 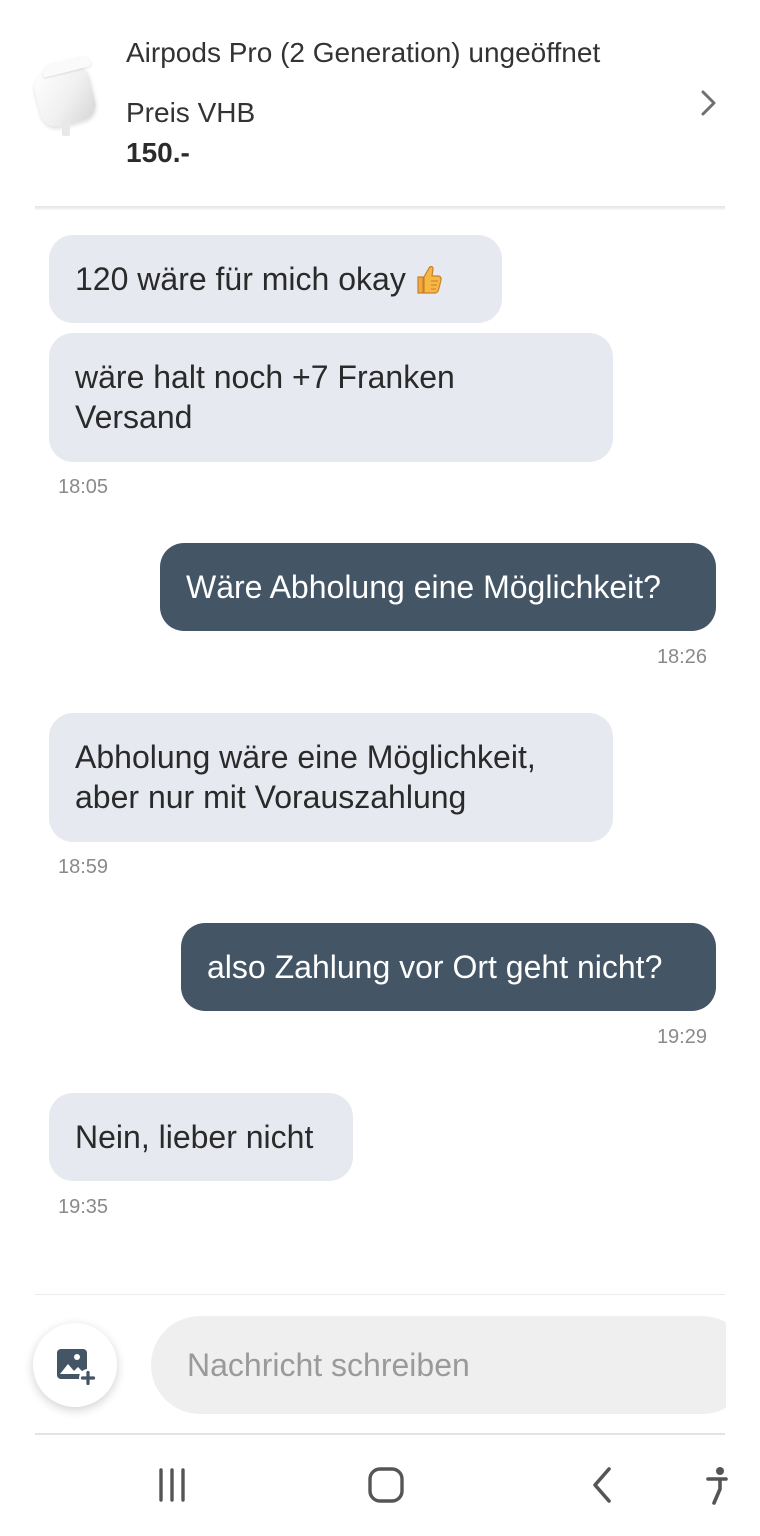 I want to click on accessibility-icon, so click(x=717, y=1486).